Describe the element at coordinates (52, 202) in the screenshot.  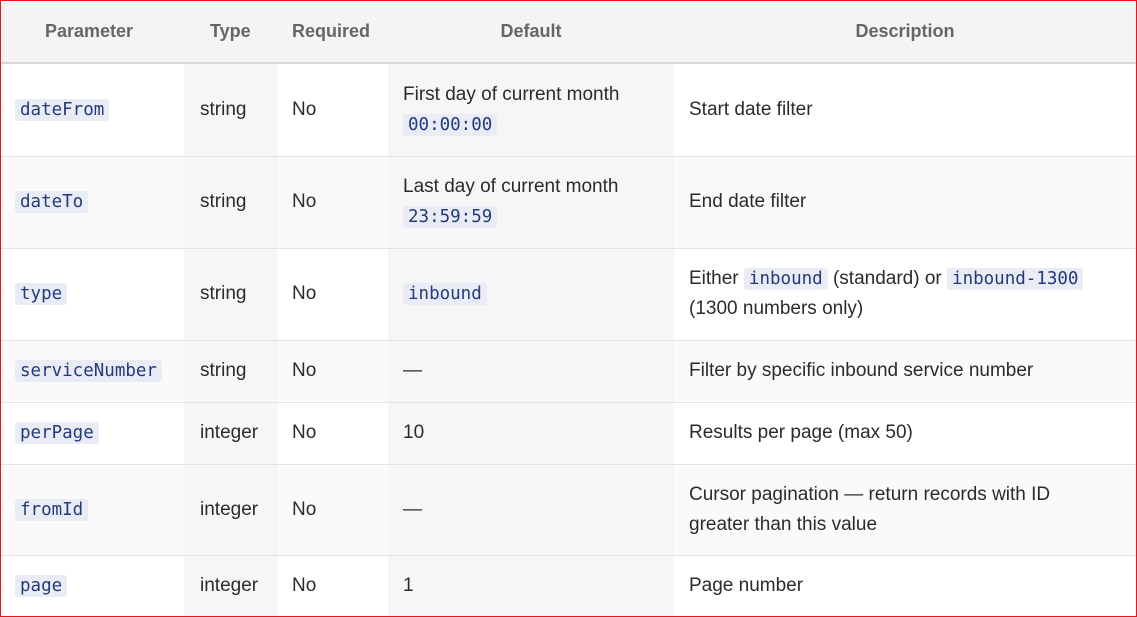
I see `param-name: dateTo` at that location.